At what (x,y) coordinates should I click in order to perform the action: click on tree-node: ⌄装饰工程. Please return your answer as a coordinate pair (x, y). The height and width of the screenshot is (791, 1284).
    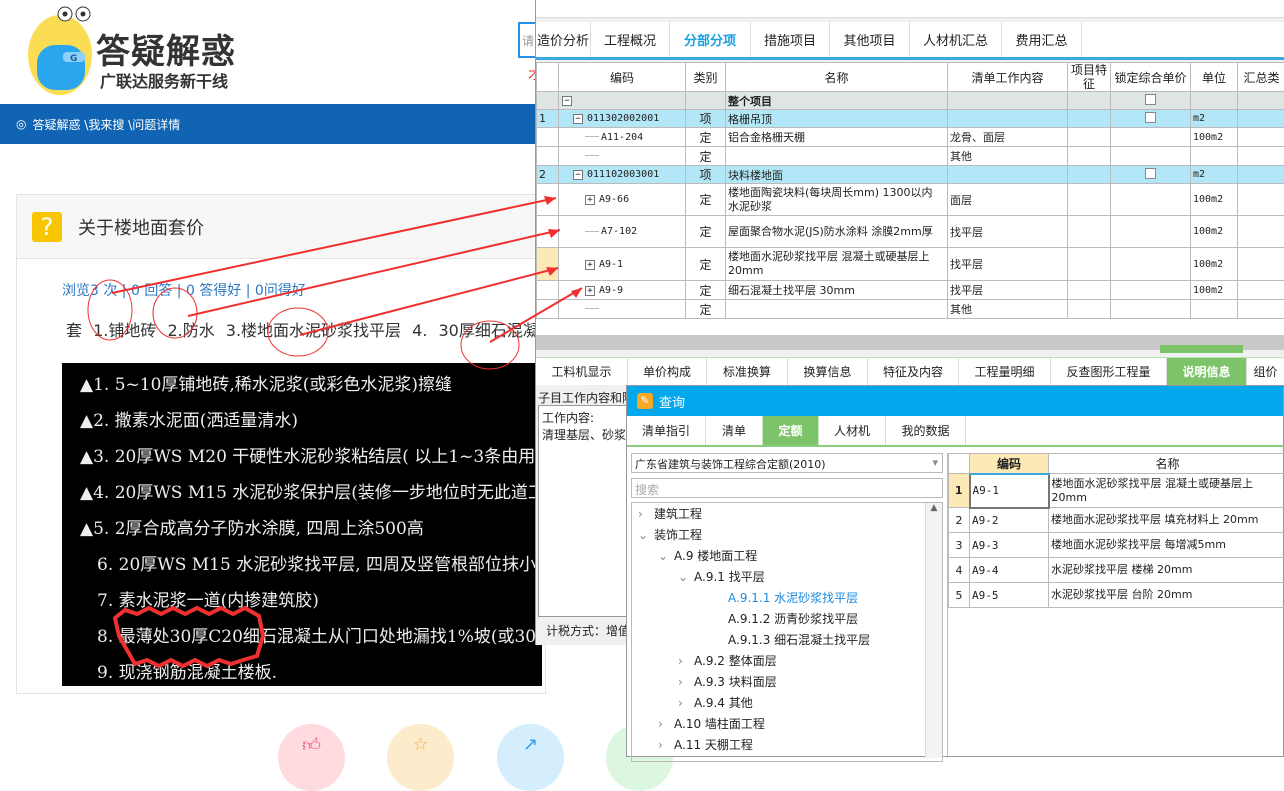
    Looking at the image, I should click on (787, 535).